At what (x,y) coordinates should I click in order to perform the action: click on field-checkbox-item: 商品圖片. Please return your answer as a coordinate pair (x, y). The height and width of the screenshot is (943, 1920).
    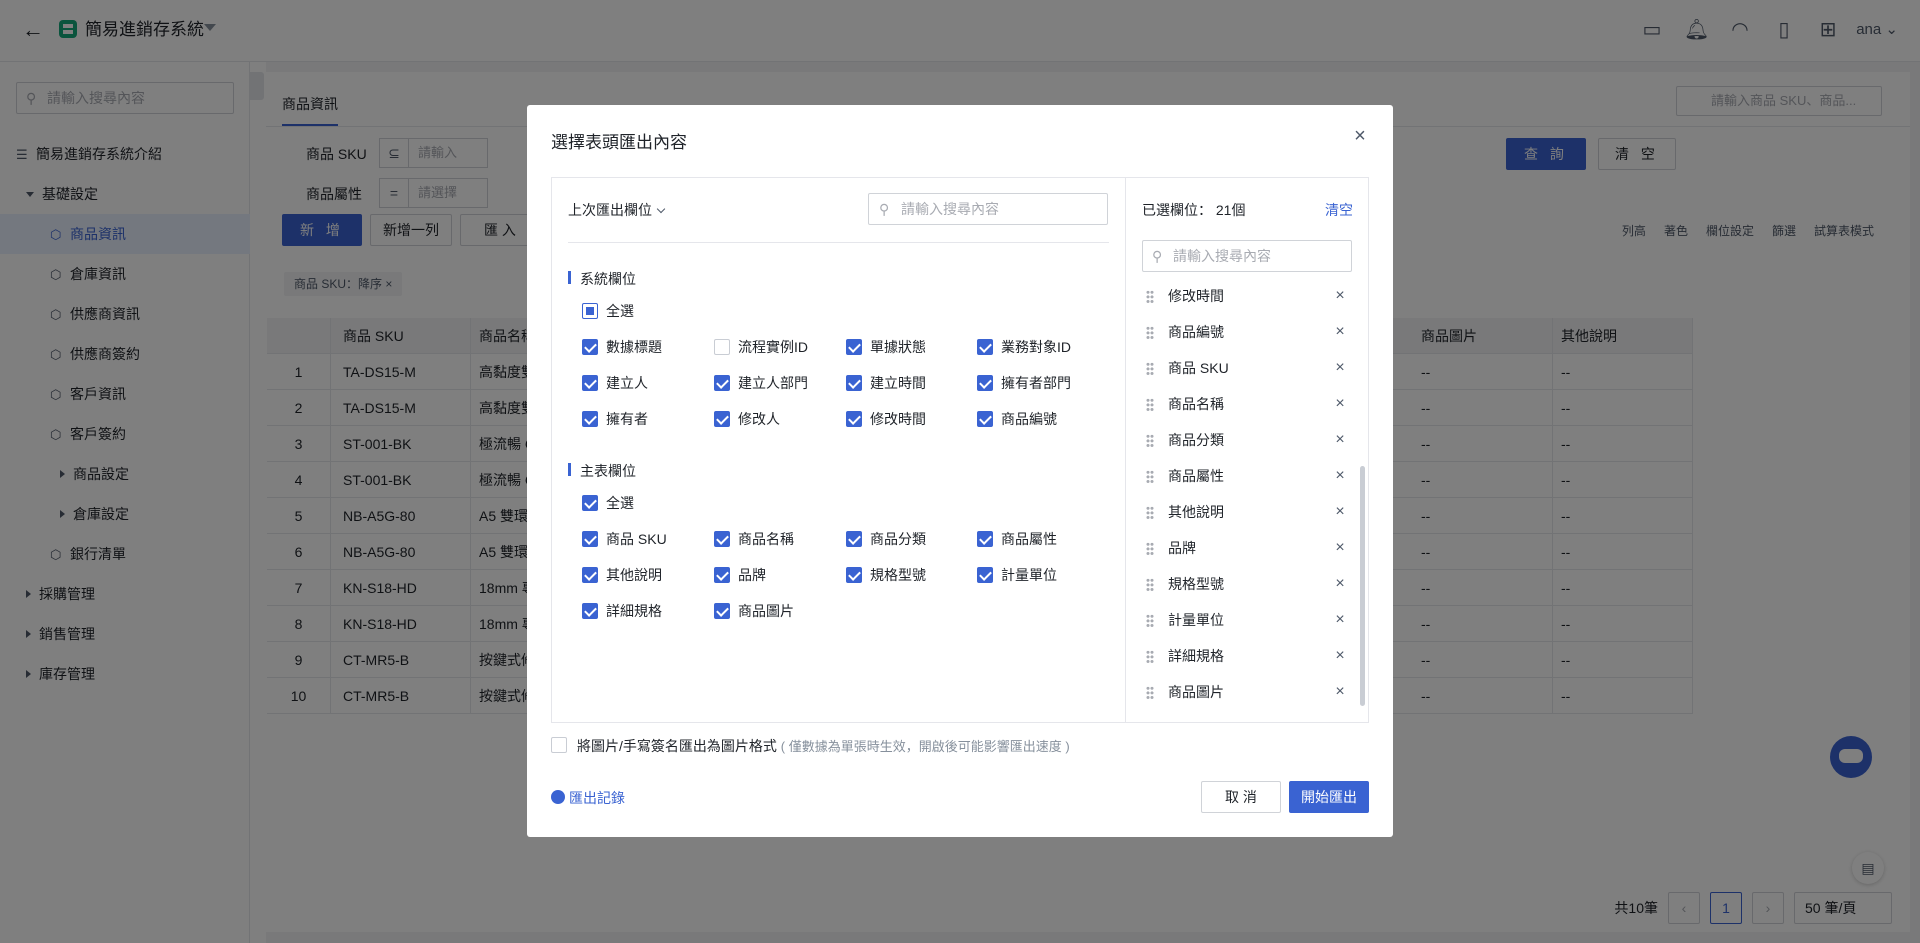
    Looking at the image, I should click on (754, 611).